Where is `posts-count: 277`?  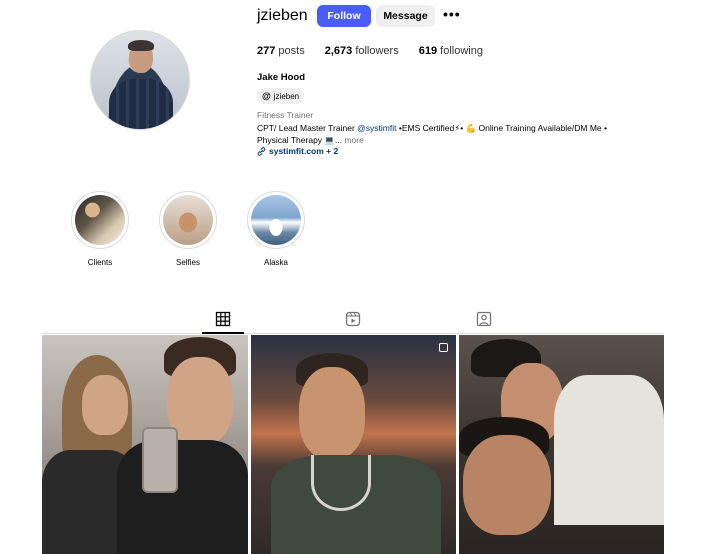
posts-count: 277 is located at coordinates (266, 51).